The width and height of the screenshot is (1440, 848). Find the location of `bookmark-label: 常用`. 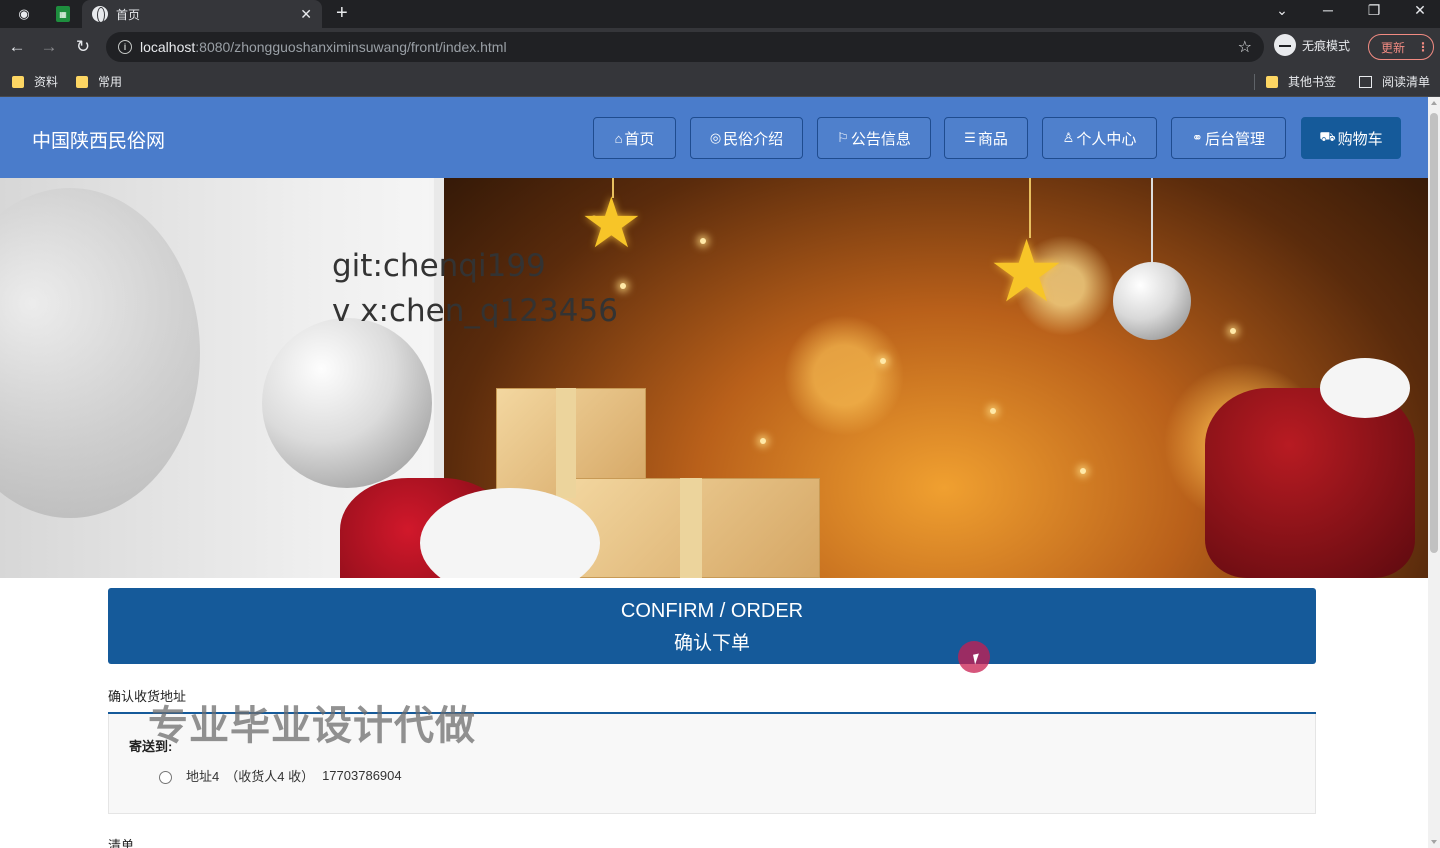

bookmark-label: 常用 is located at coordinates (110, 82).